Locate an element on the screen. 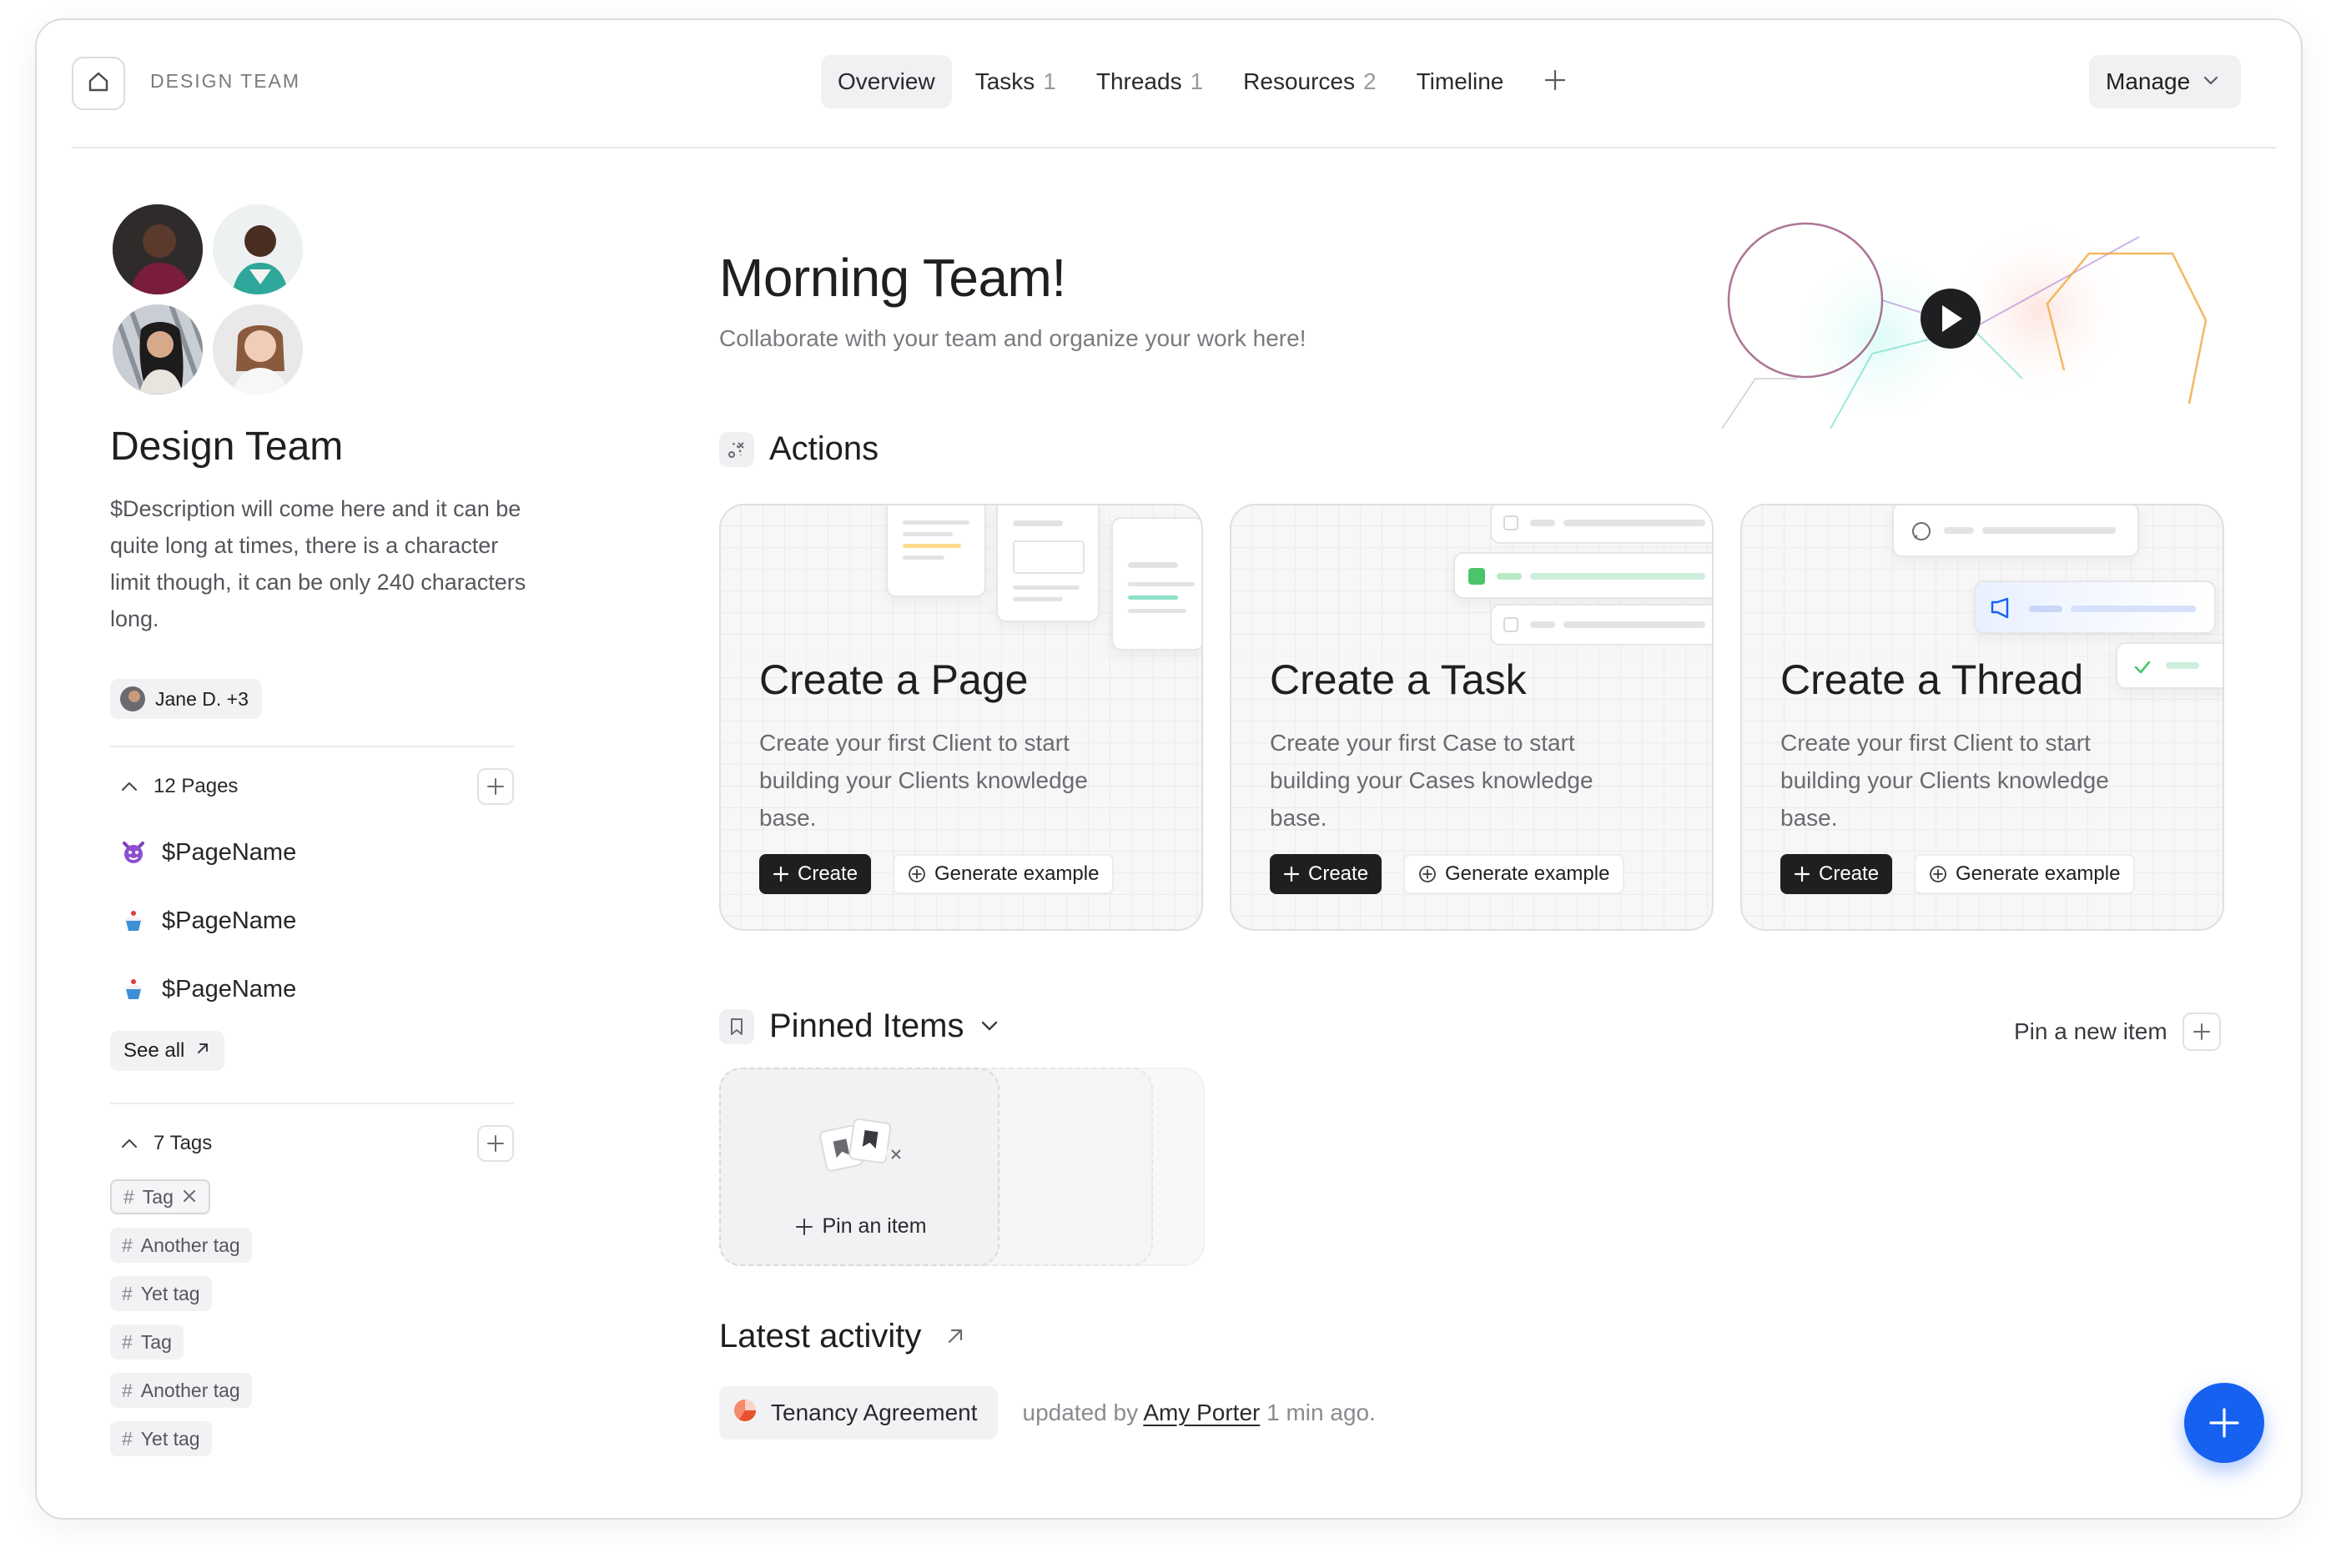  actions-title: Actions is located at coordinates (824, 448).